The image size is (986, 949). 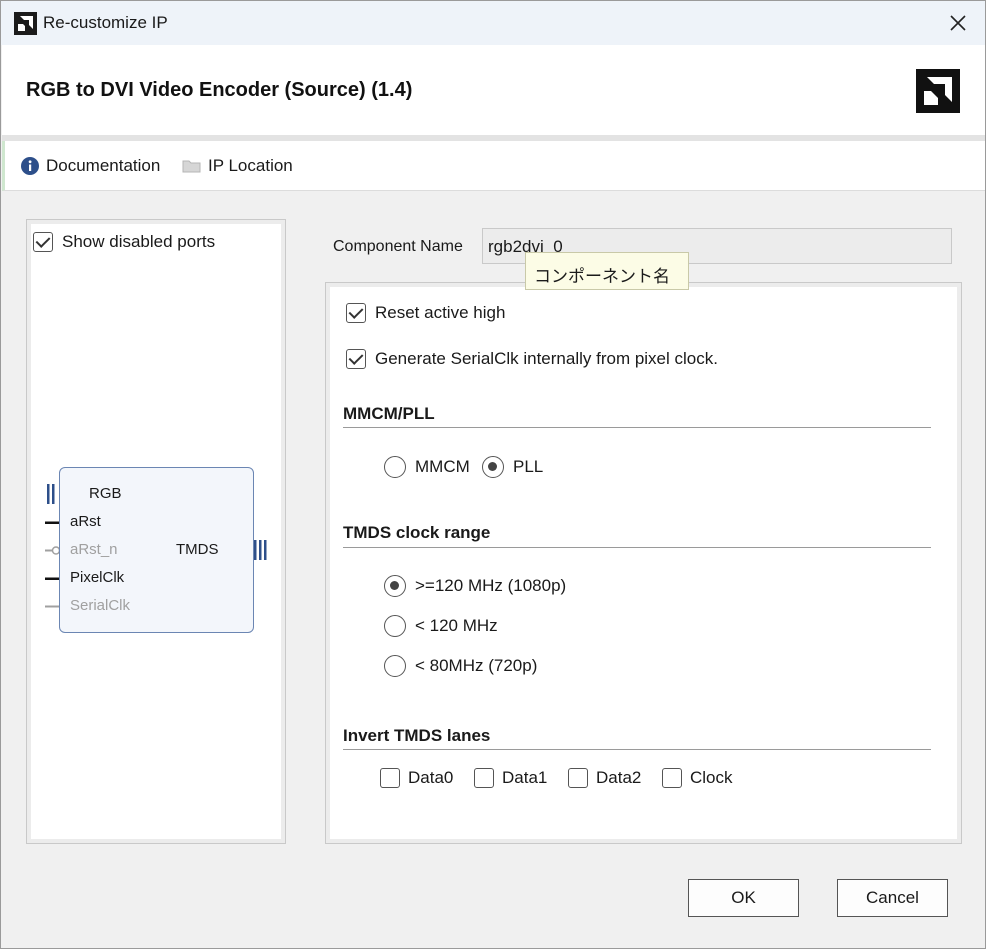 I want to click on ip-location-link: IP Location, so click(x=237, y=166).